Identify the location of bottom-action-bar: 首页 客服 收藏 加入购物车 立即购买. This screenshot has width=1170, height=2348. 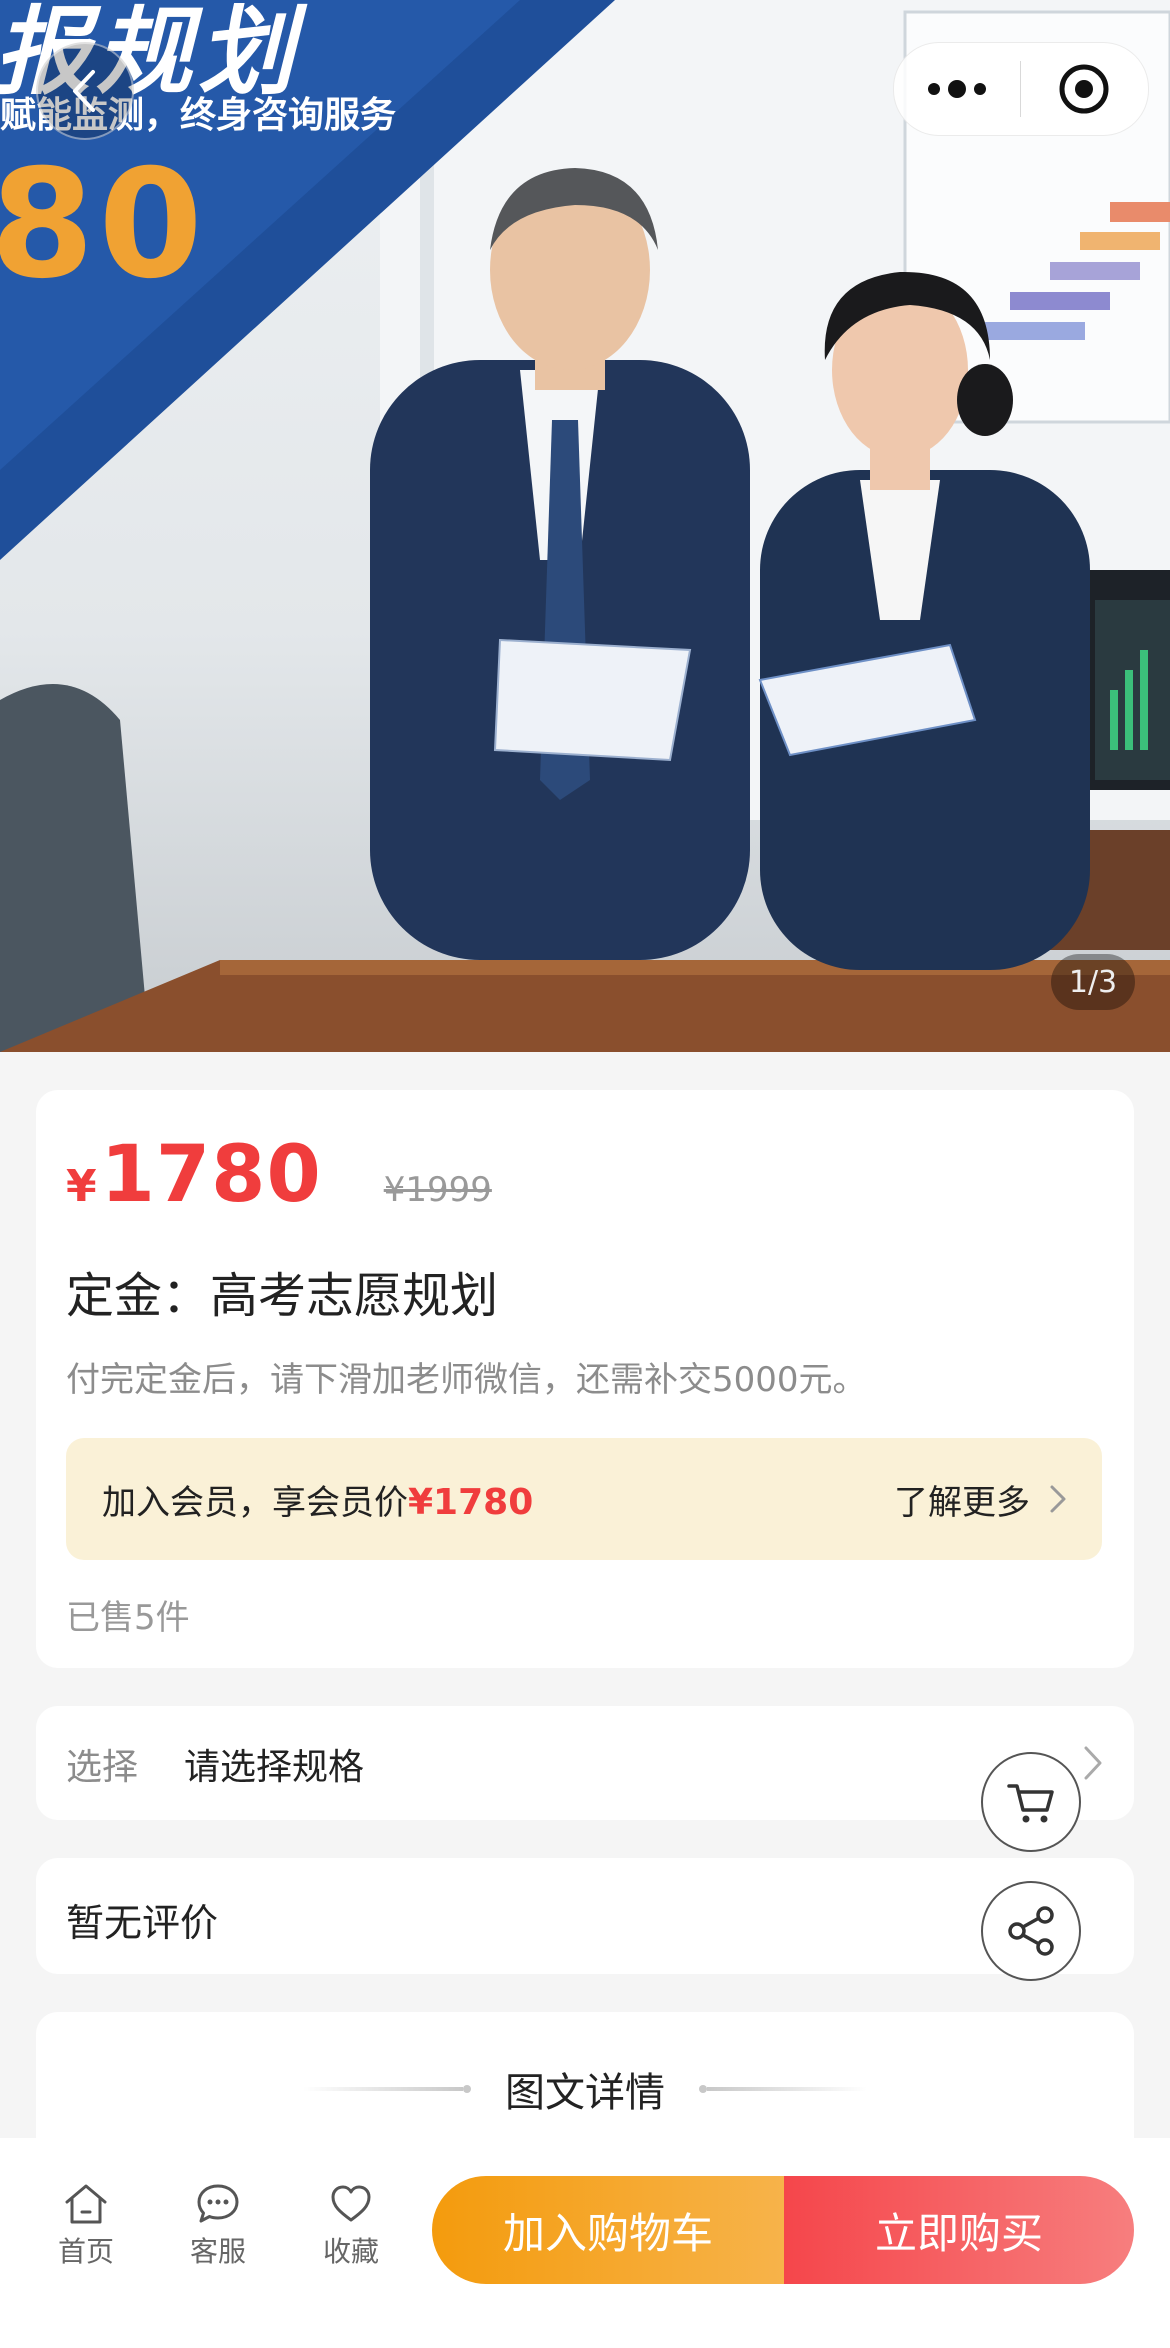
(585, 2243).